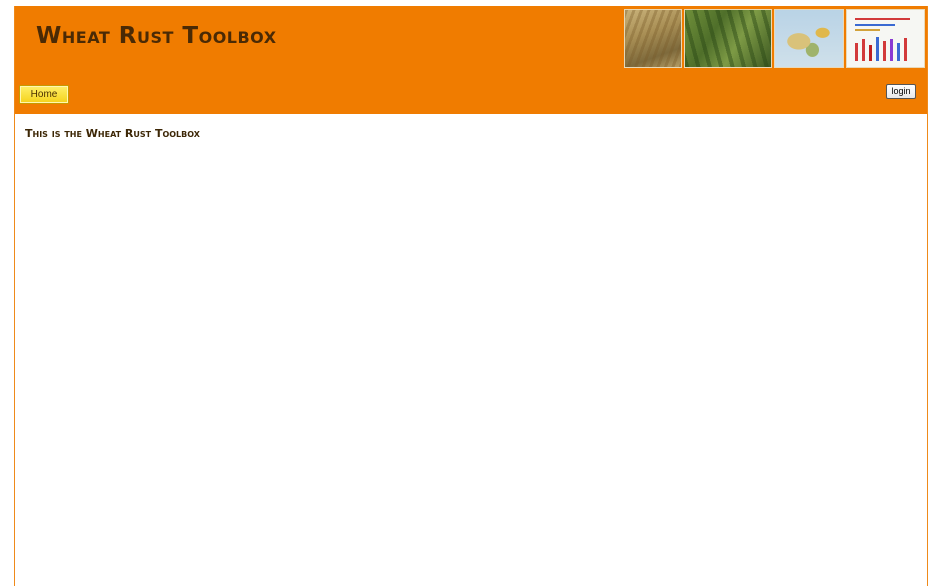 This screenshot has height=586, width=930. I want to click on wheat-ears-image, so click(653, 38).